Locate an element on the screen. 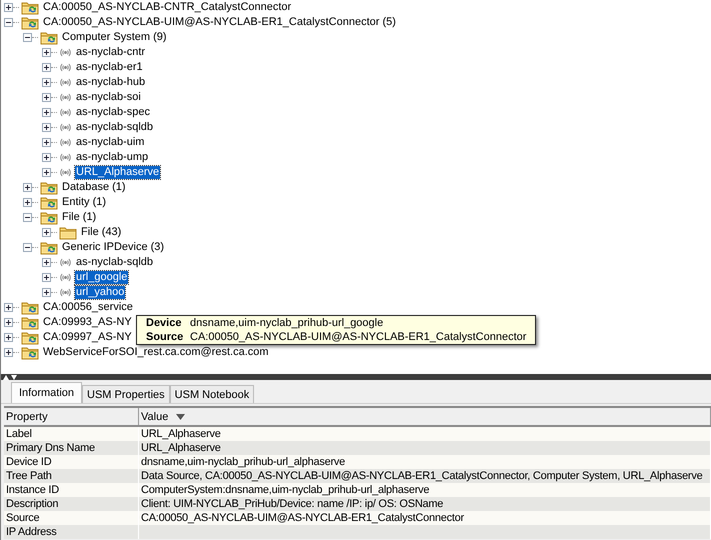 Image resolution: width=711 pixels, height=540 pixels. tree-item: Generic IPDevice (3) is located at coordinates (113, 247).